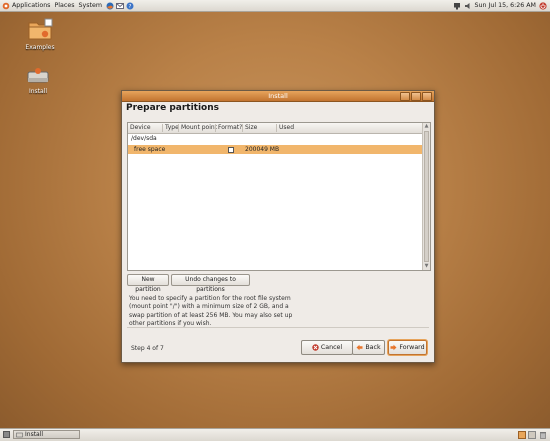  I want to click on workspace-2-icon, so click(532, 435).